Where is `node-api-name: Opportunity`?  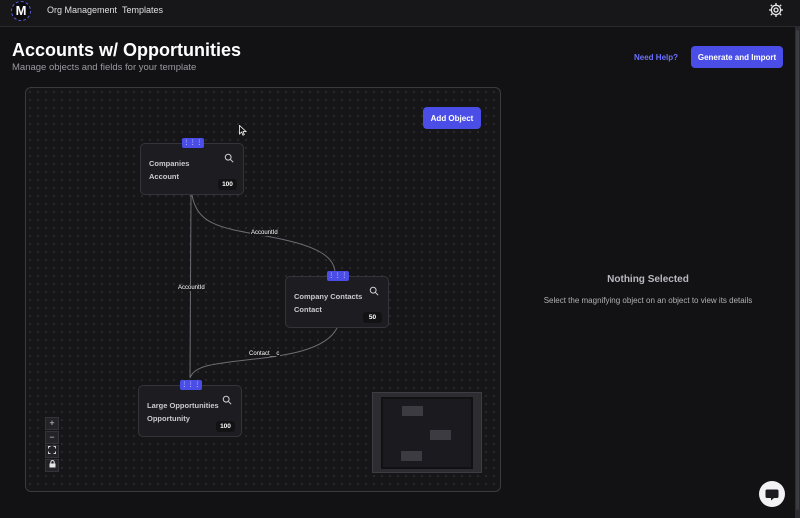 node-api-name: Opportunity is located at coordinates (168, 418).